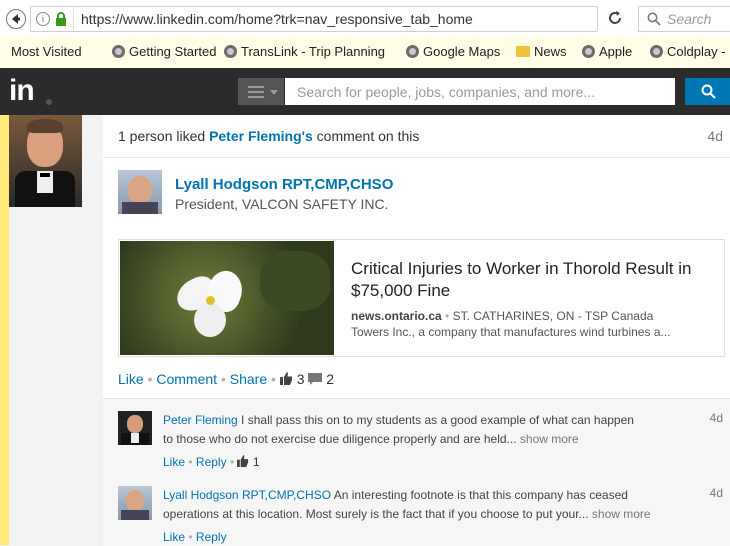  Describe the element at coordinates (715, 136) in the screenshot. I see `activity-time: 4d` at that location.